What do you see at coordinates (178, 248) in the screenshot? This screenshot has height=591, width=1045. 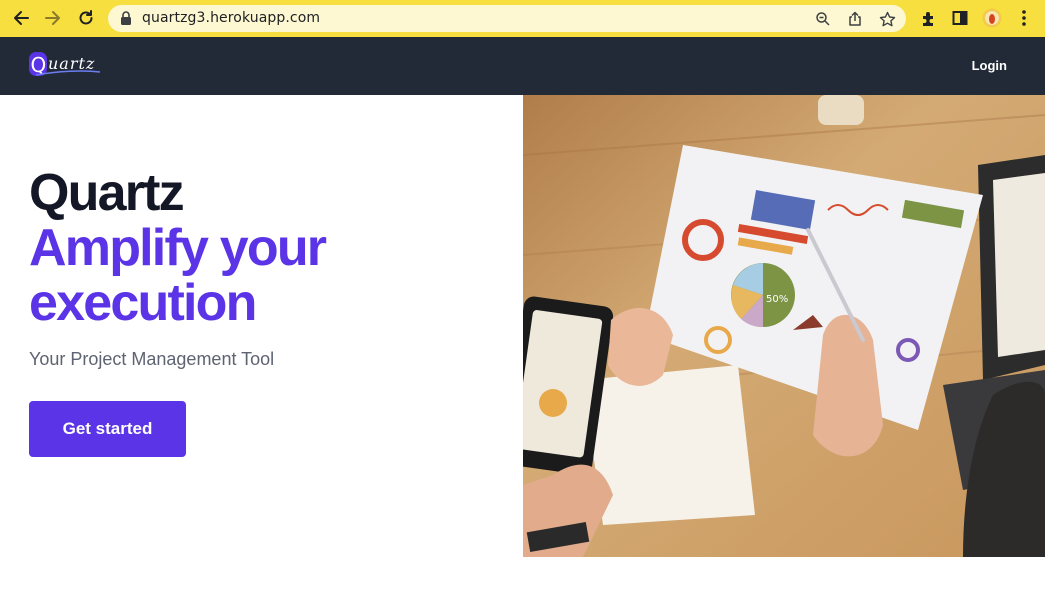 I see `hero-subtitle-line1: Amplify your` at bounding box center [178, 248].